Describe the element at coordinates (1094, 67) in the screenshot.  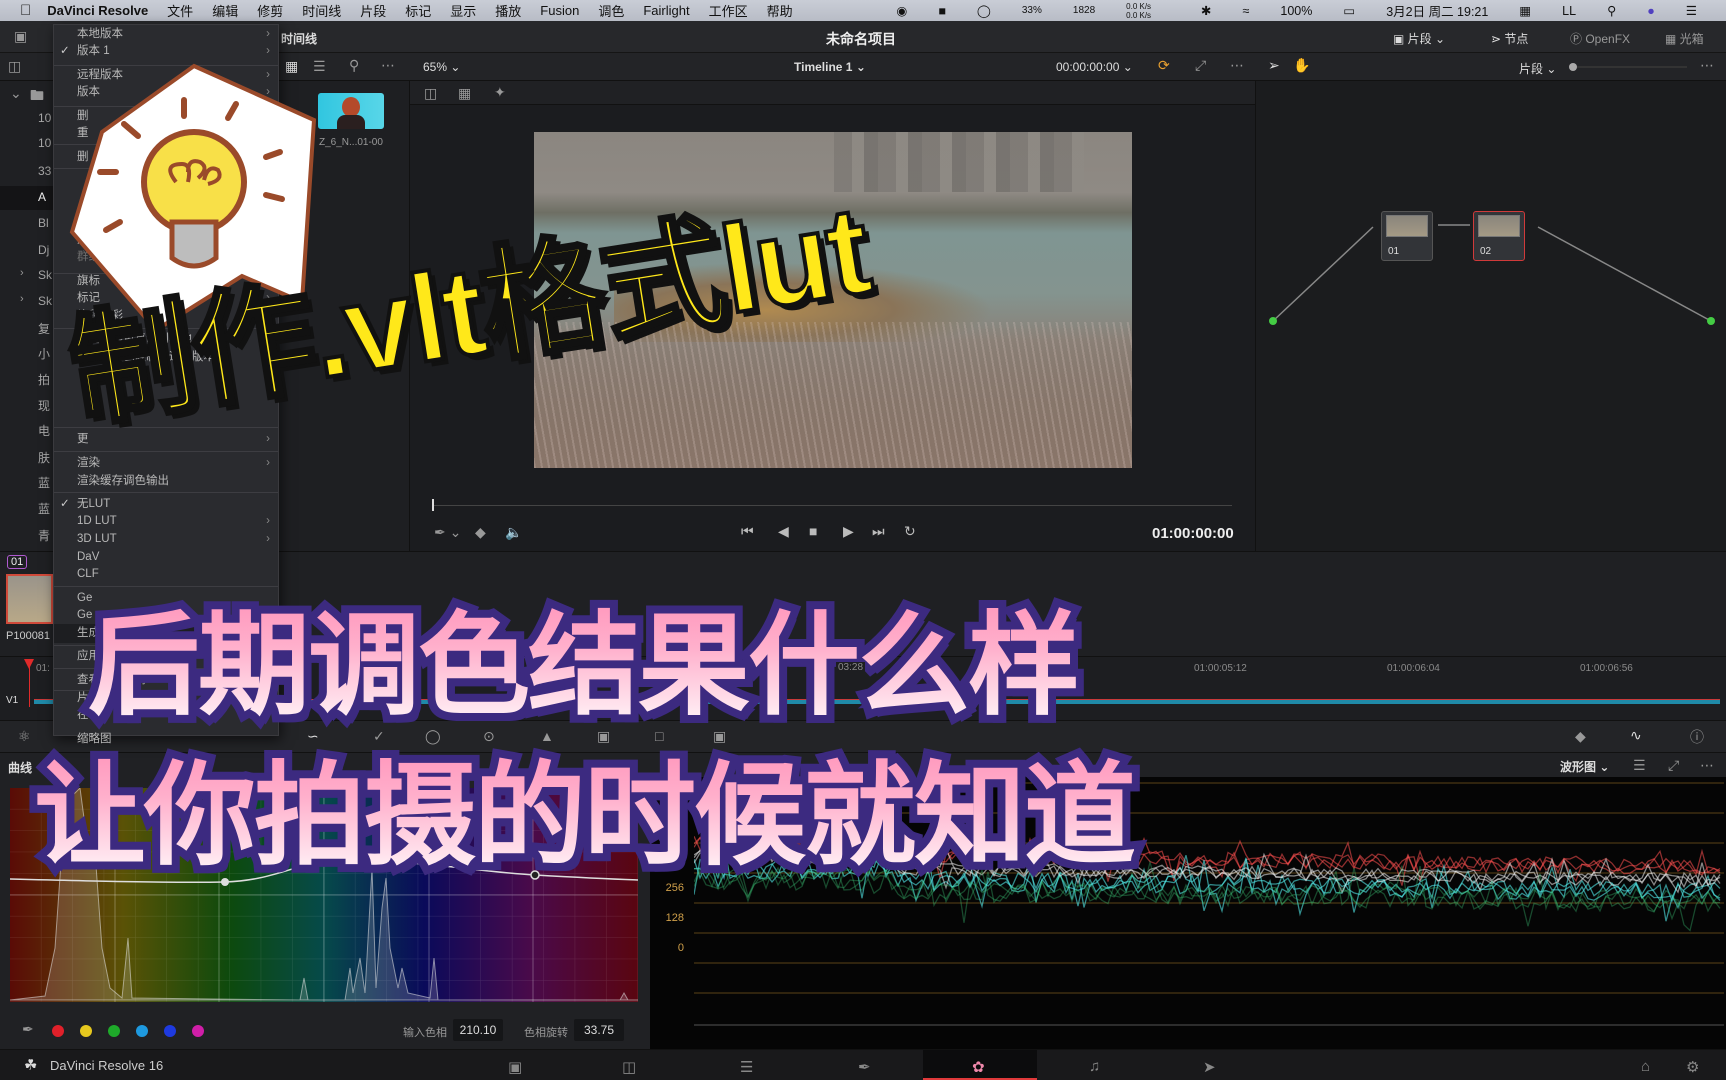
I see `source-timecode: 00:00:00:00 ⌄` at that location.